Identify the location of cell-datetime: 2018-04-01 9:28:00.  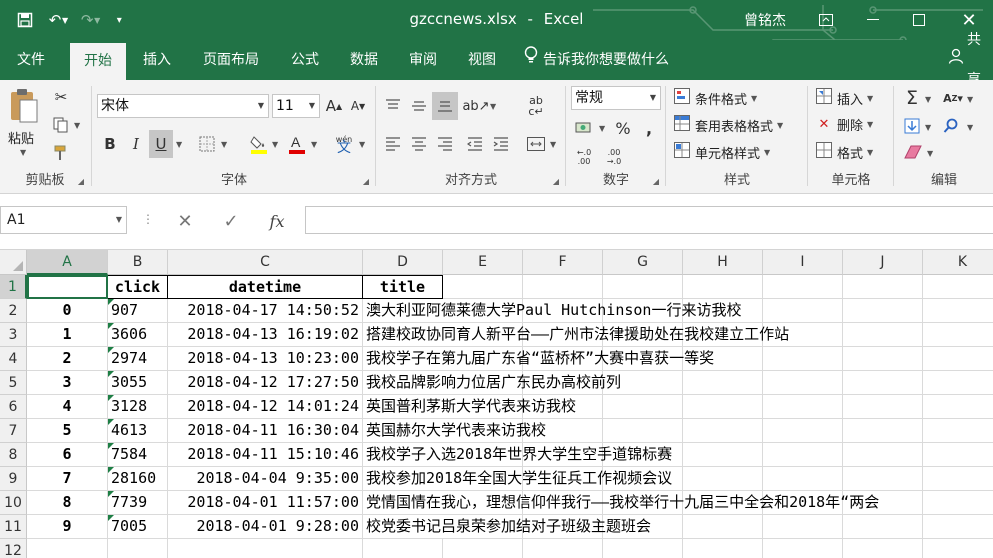
(265, 527).